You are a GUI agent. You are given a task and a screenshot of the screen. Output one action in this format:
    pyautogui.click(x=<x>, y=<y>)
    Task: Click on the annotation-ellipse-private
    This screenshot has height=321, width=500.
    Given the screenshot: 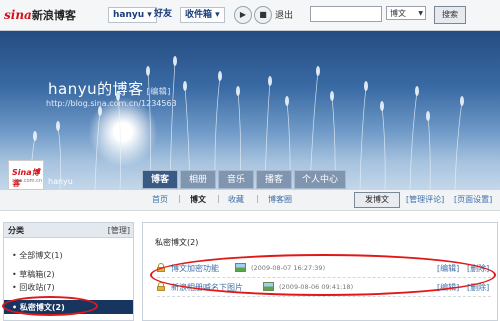 What is the action you would take?
    pyautogui.click(x=50, y=306)
    